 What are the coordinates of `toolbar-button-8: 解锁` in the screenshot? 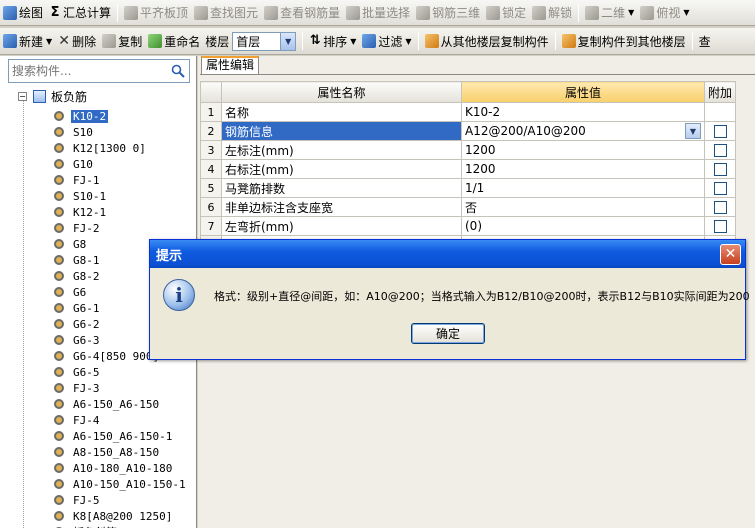 It's located at (552, 13).